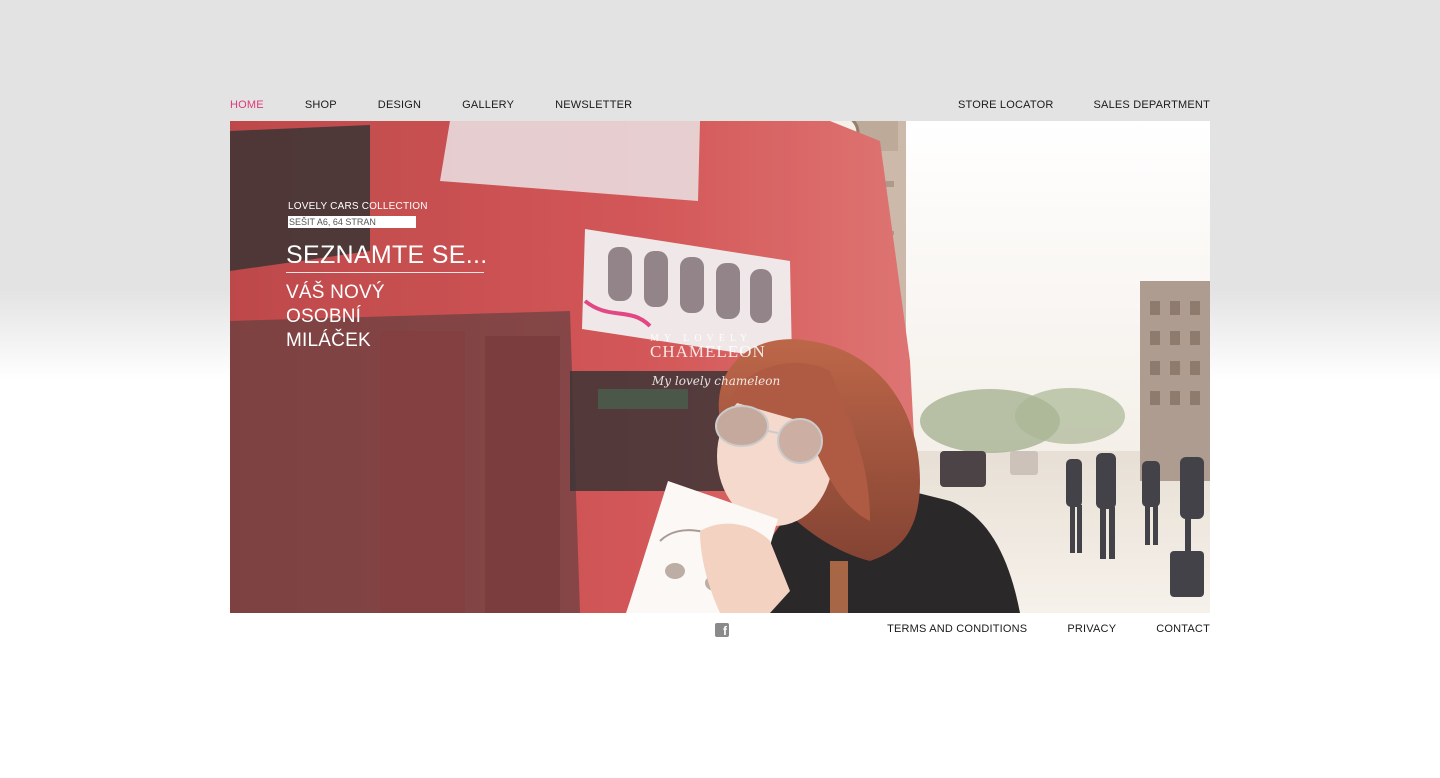 This screenshot has width=1440, height=778. Describe the element at coordinates (386, 317) in the screenshot. I see `hero-tagline: VÁŠ NOVÝ OSOBNÍ MILÁČEK` at that location.